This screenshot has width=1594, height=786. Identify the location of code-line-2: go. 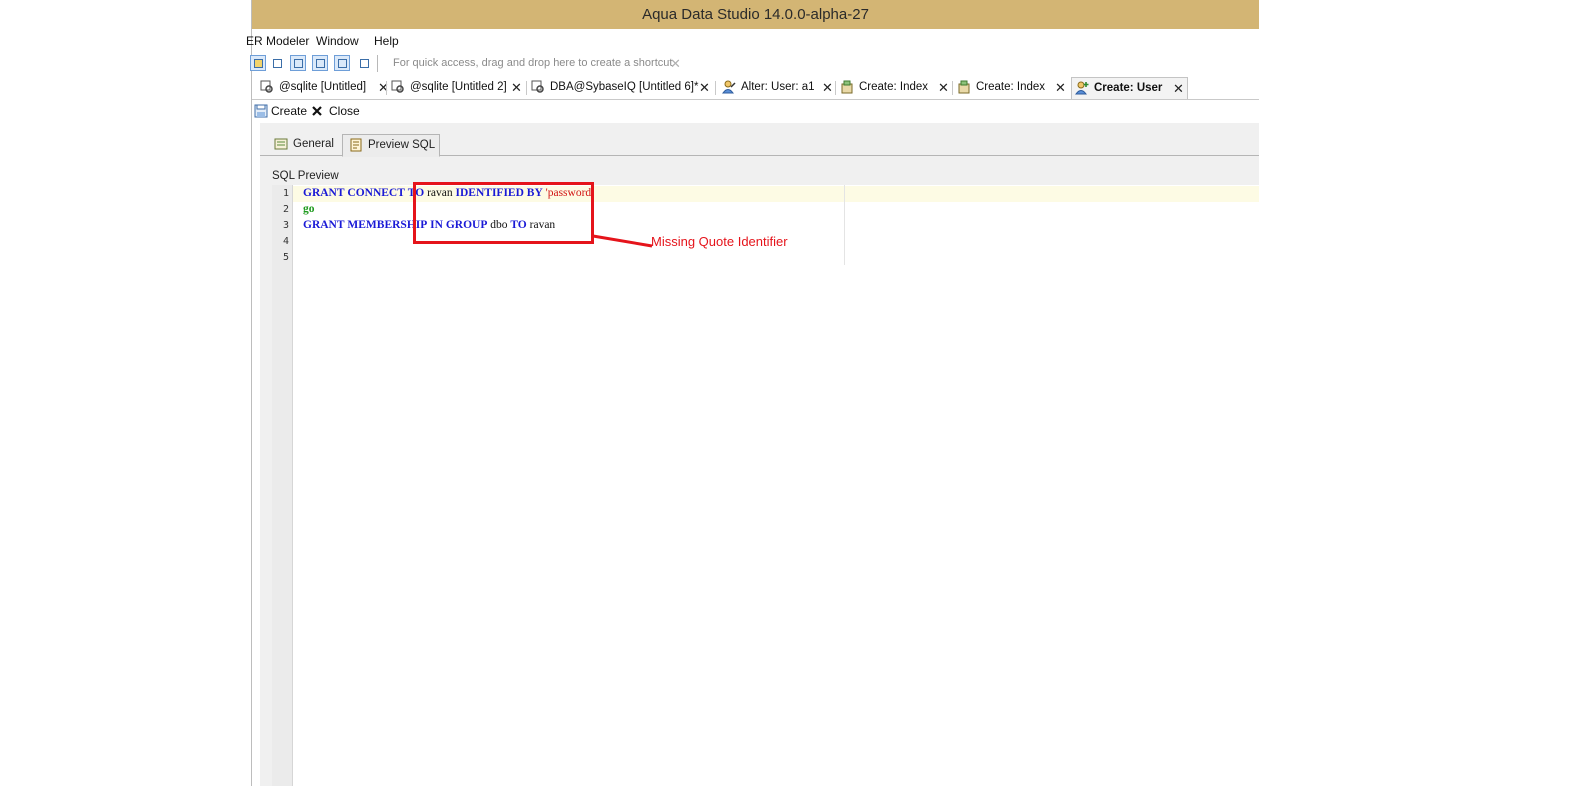
(309, 209).